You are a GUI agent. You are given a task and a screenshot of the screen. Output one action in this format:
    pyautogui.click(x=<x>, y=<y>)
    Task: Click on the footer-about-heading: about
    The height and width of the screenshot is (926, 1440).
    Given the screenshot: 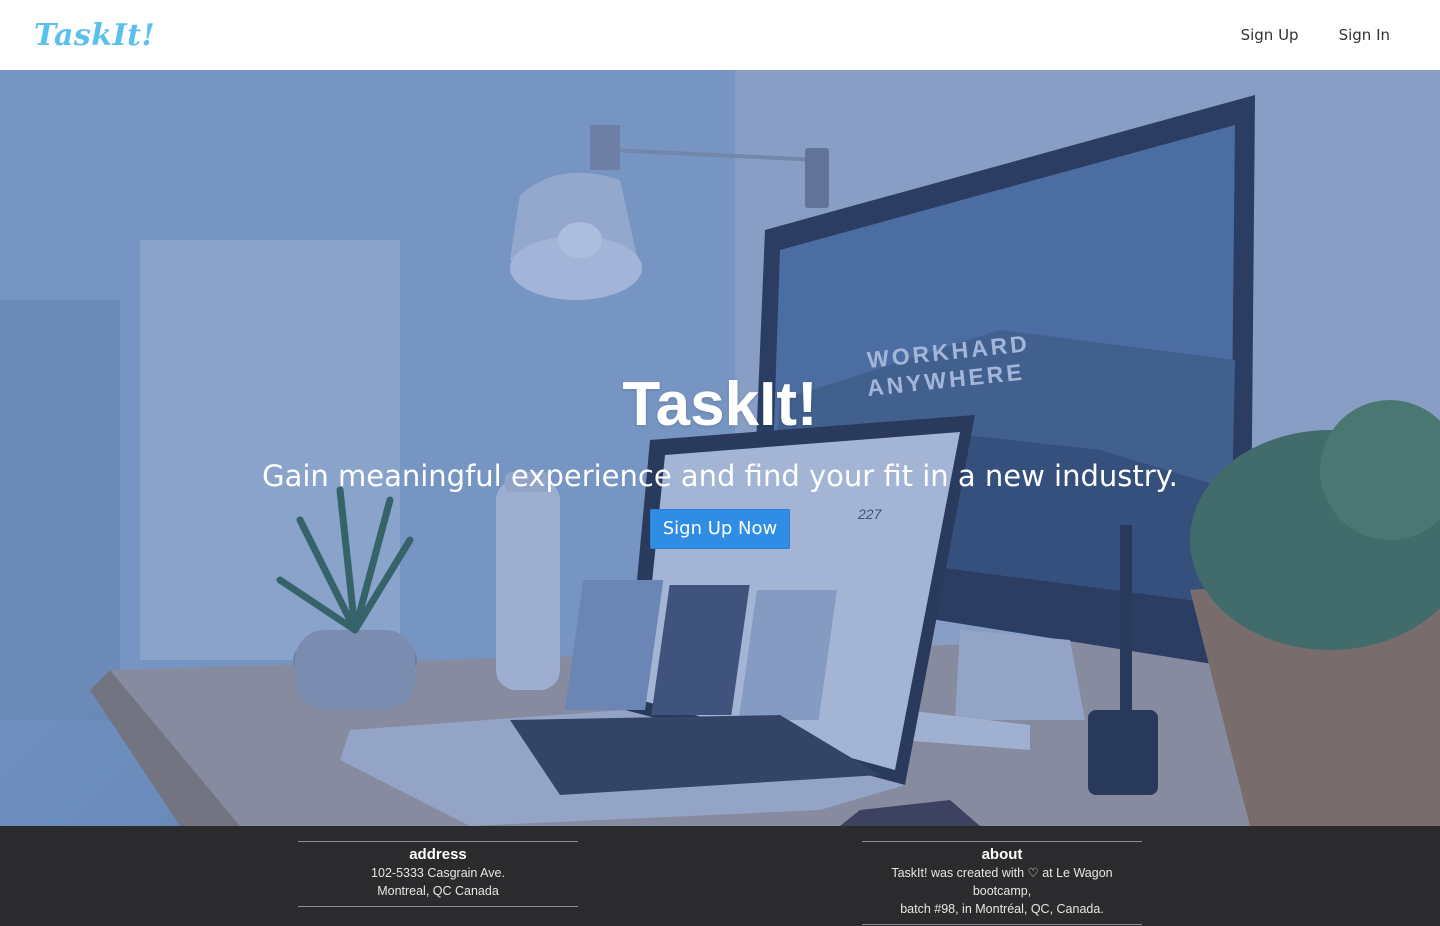 What is the action you would take?
    pyautogui.click(x=1002, y=854)
    